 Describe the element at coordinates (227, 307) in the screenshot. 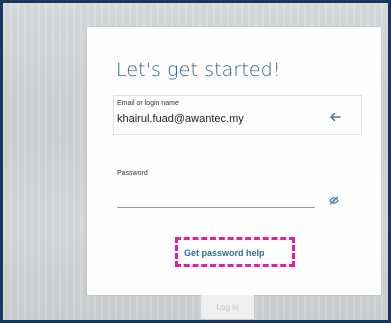

I see `login-button: Log in` at that location.